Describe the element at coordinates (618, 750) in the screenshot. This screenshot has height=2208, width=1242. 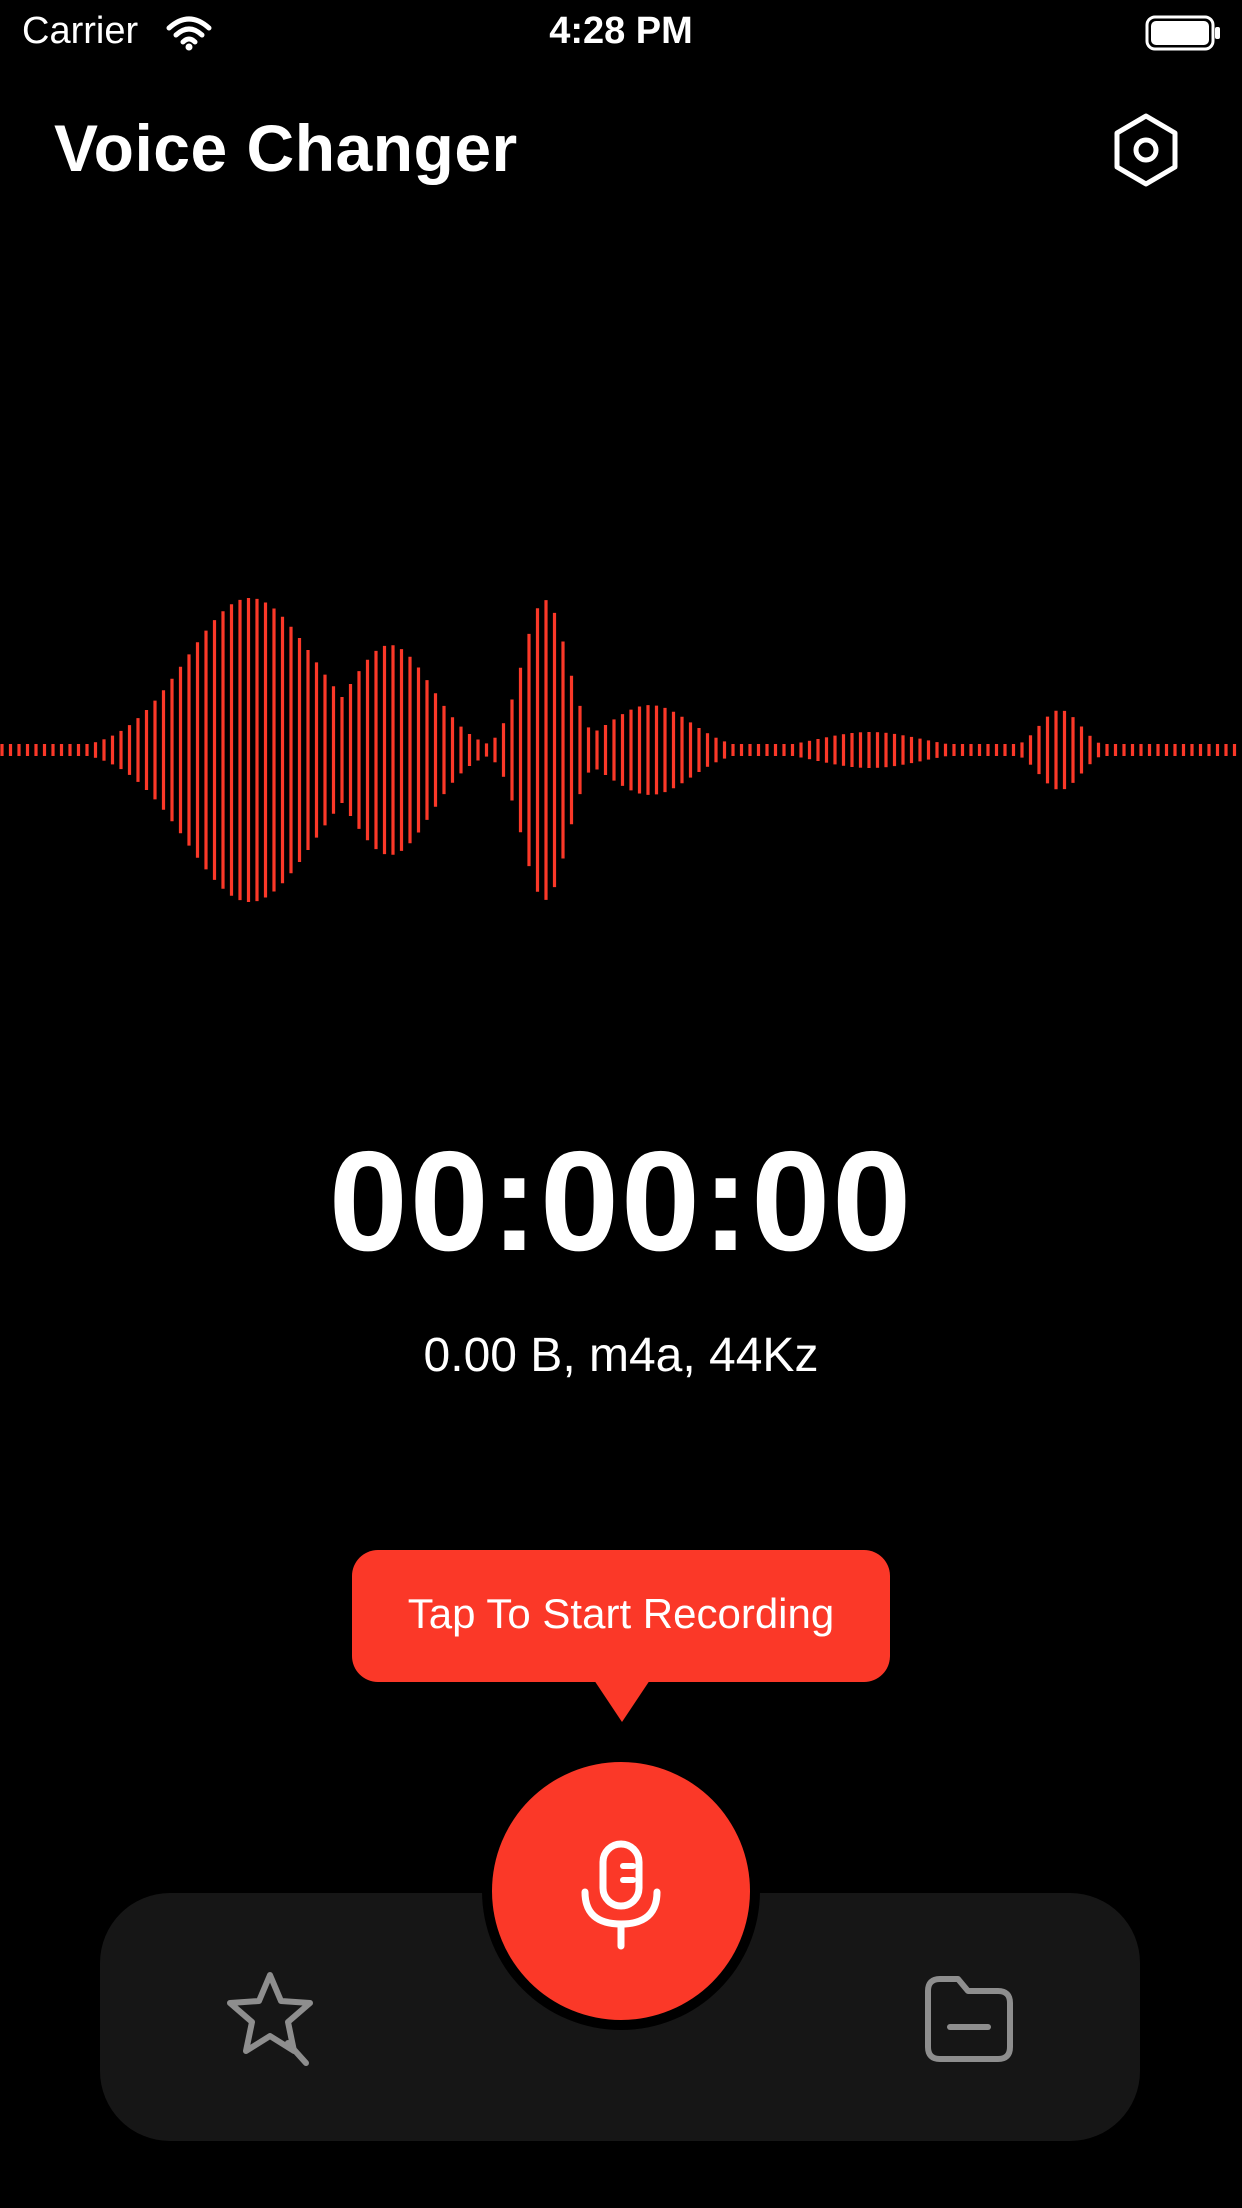
I see `audio-waveform` at that location.